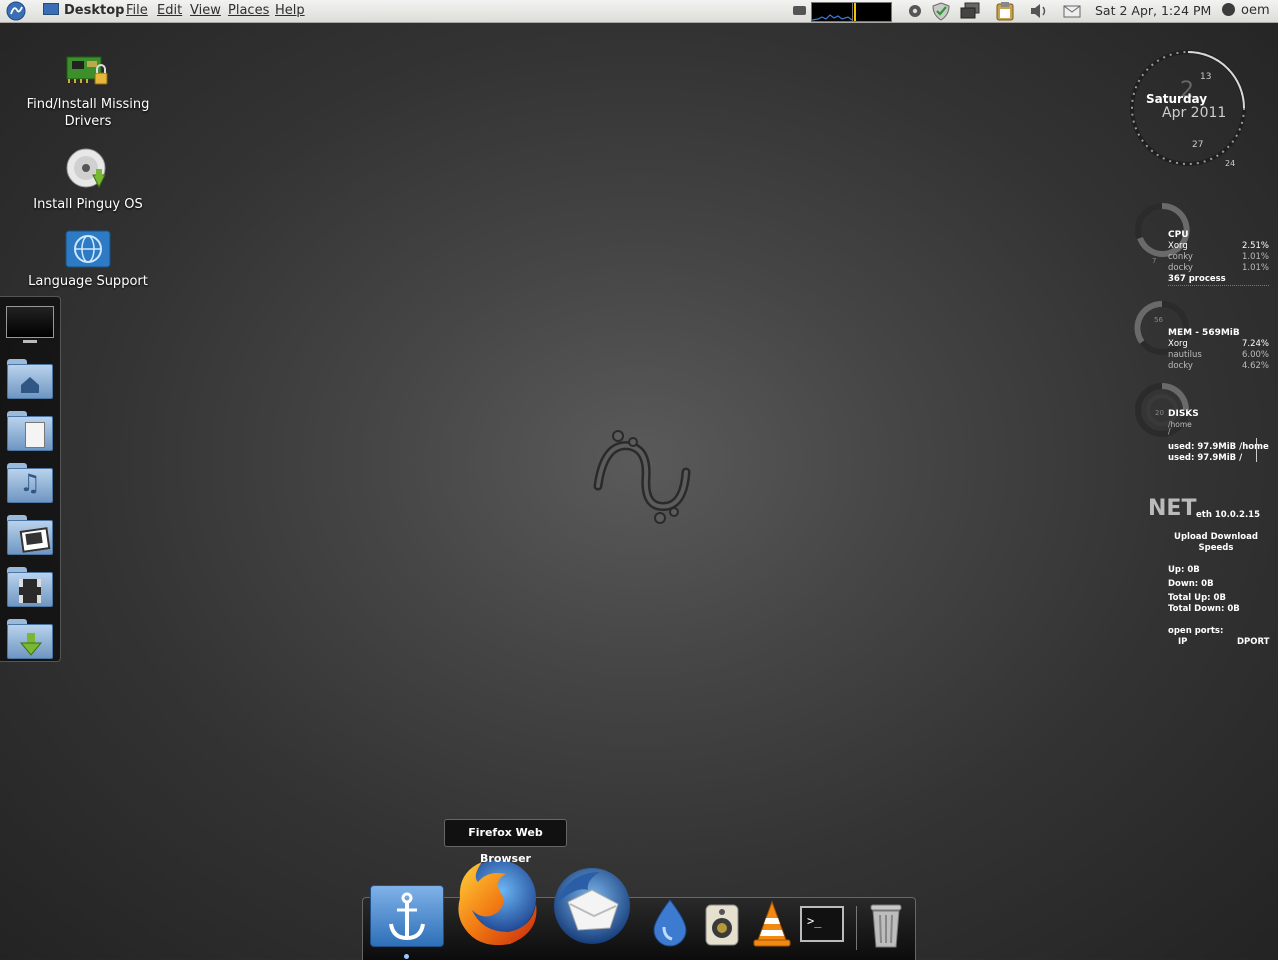 The height and width of the screenshot is (960, 1278). What do you see at coordinates (1185, 355) in the screenshot?
I see `proc-name: nautilus` at bounding box center [1185, 355].